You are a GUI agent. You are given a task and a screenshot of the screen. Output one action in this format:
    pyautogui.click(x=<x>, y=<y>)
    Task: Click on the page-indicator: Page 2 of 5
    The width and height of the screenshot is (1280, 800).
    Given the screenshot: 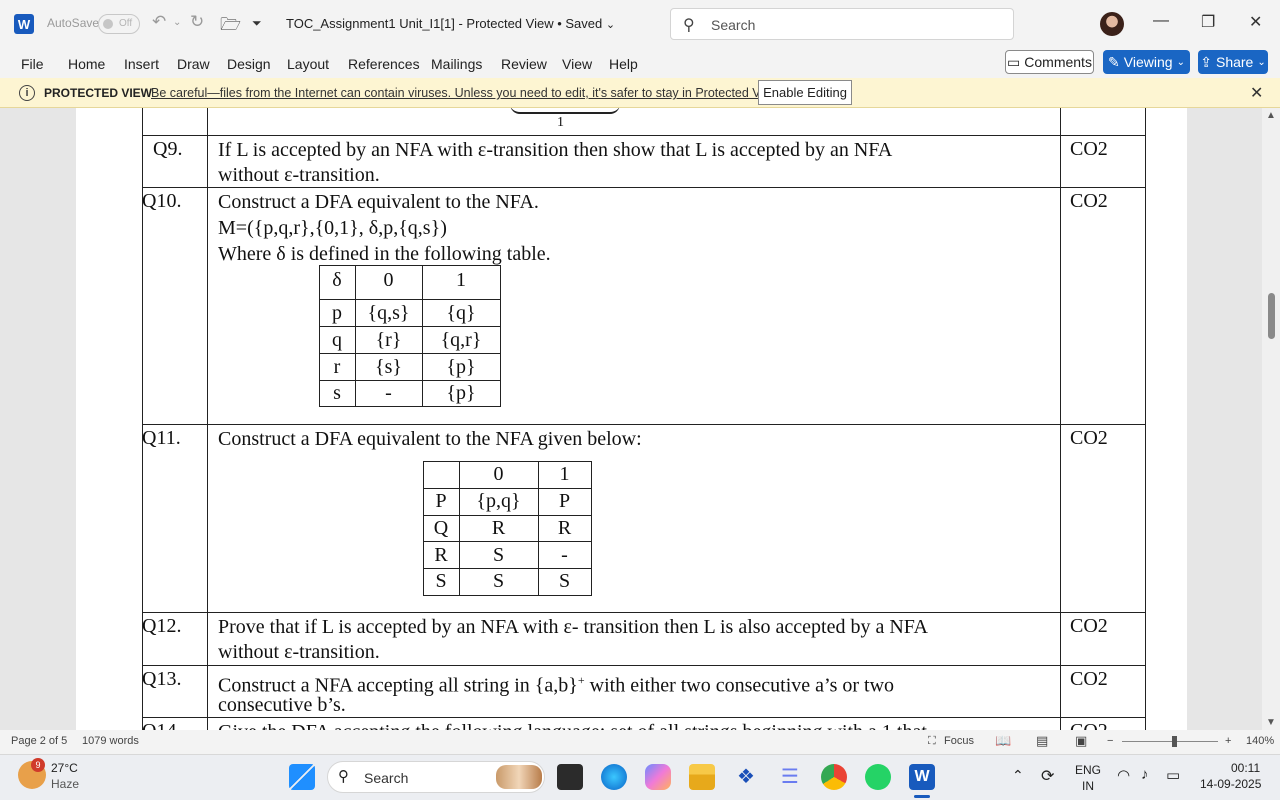 What is the action you would take?
    pyautogui.click(x=39, y=741)
    